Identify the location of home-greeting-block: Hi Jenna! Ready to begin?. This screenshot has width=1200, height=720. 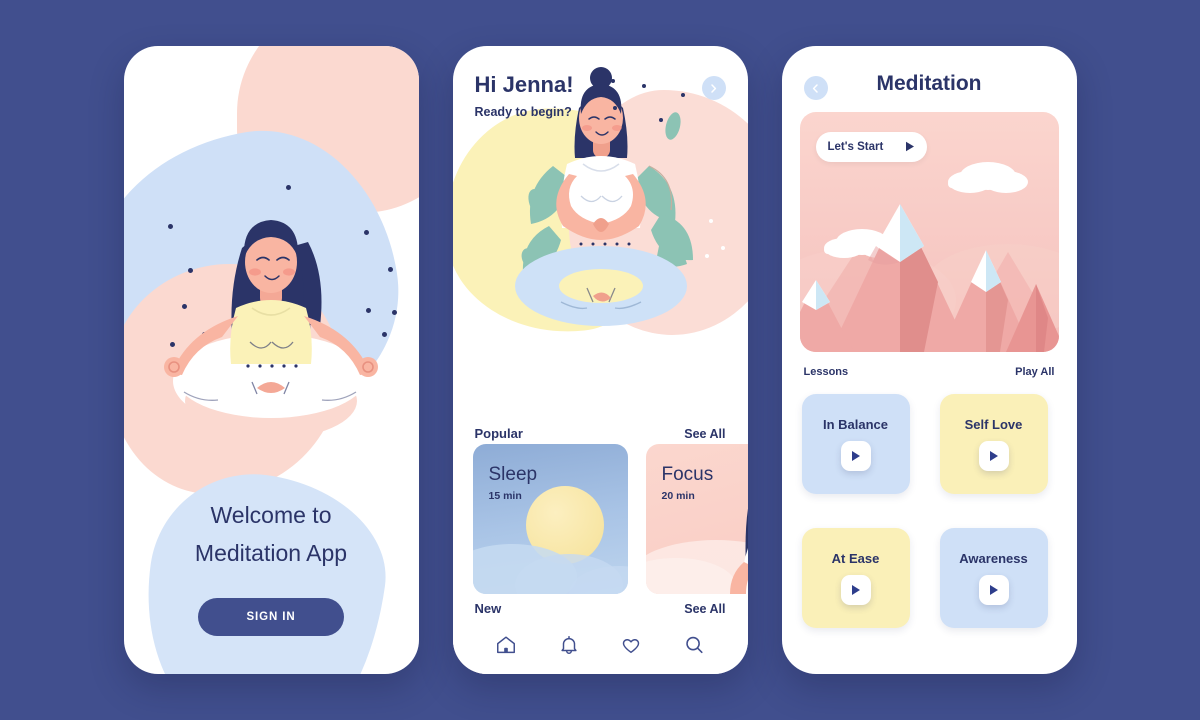
(524, 95).